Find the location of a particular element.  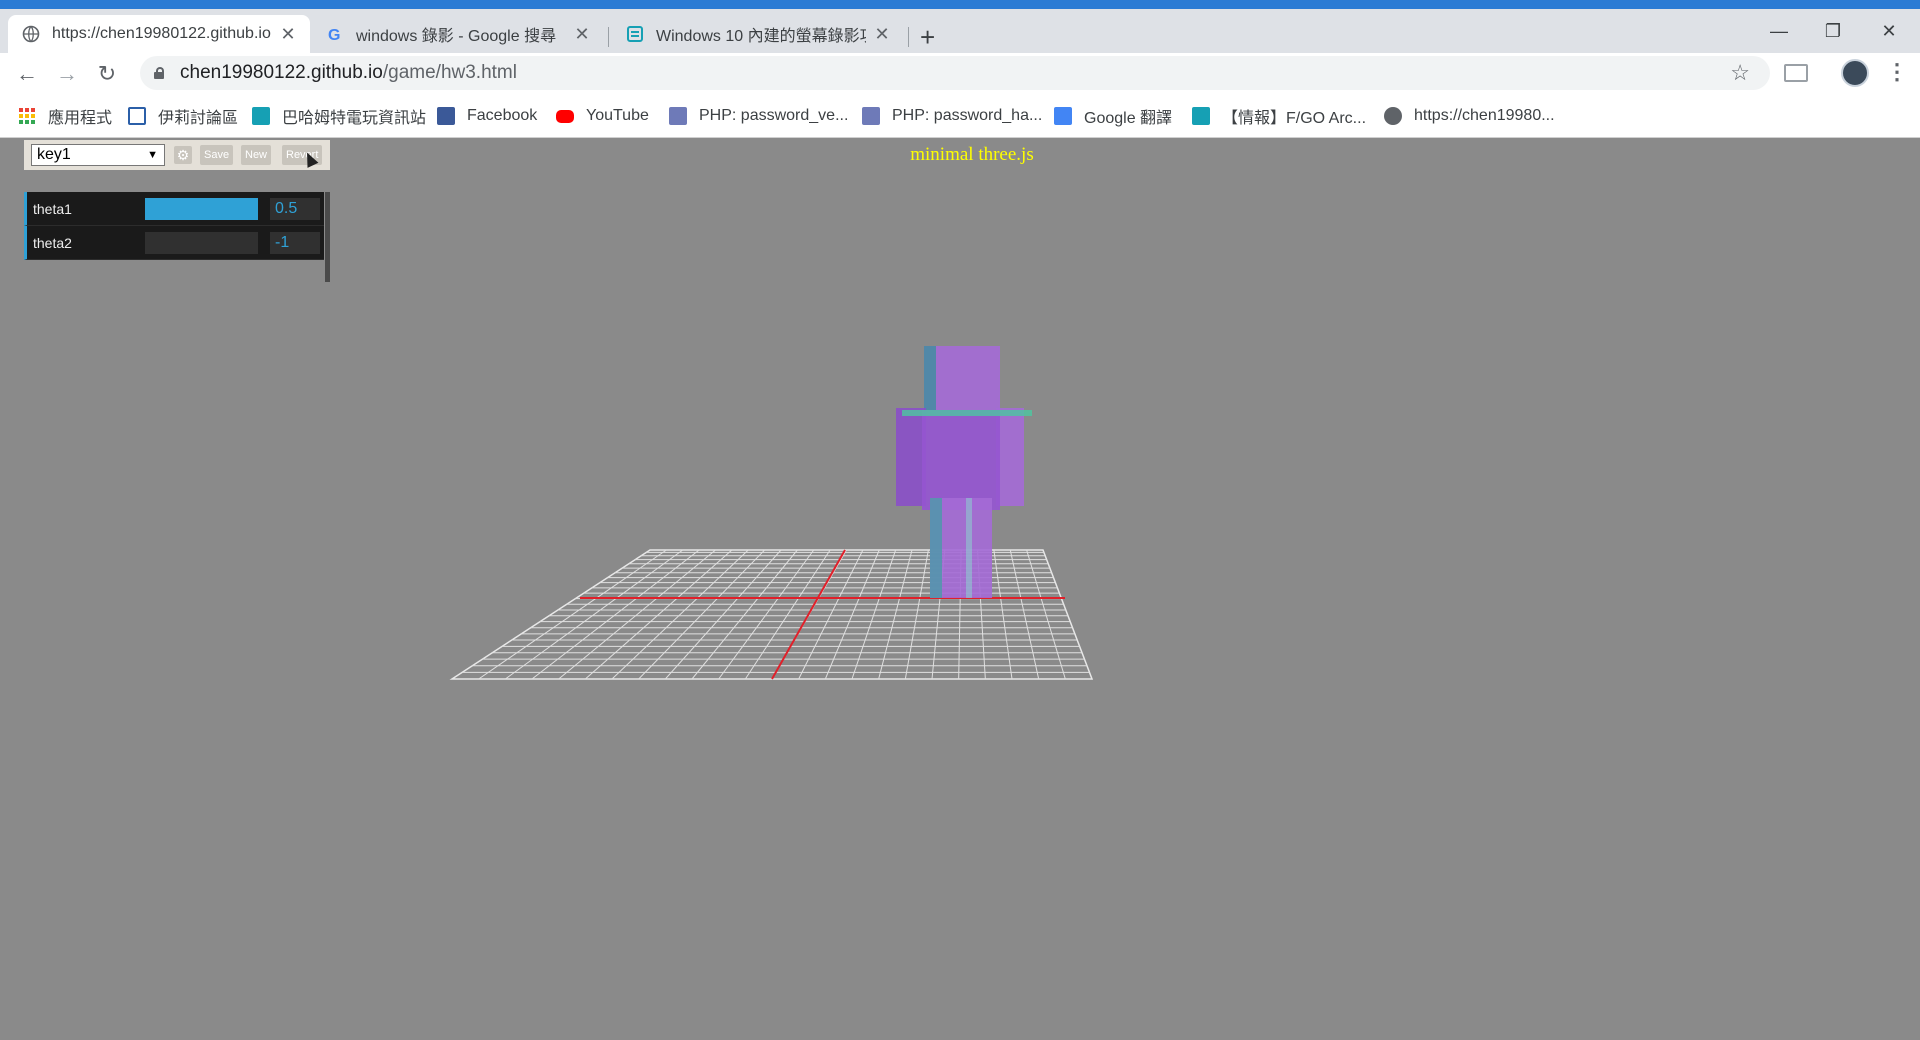

preset-select: key1 ▼ is located at coordinates (98, 155).